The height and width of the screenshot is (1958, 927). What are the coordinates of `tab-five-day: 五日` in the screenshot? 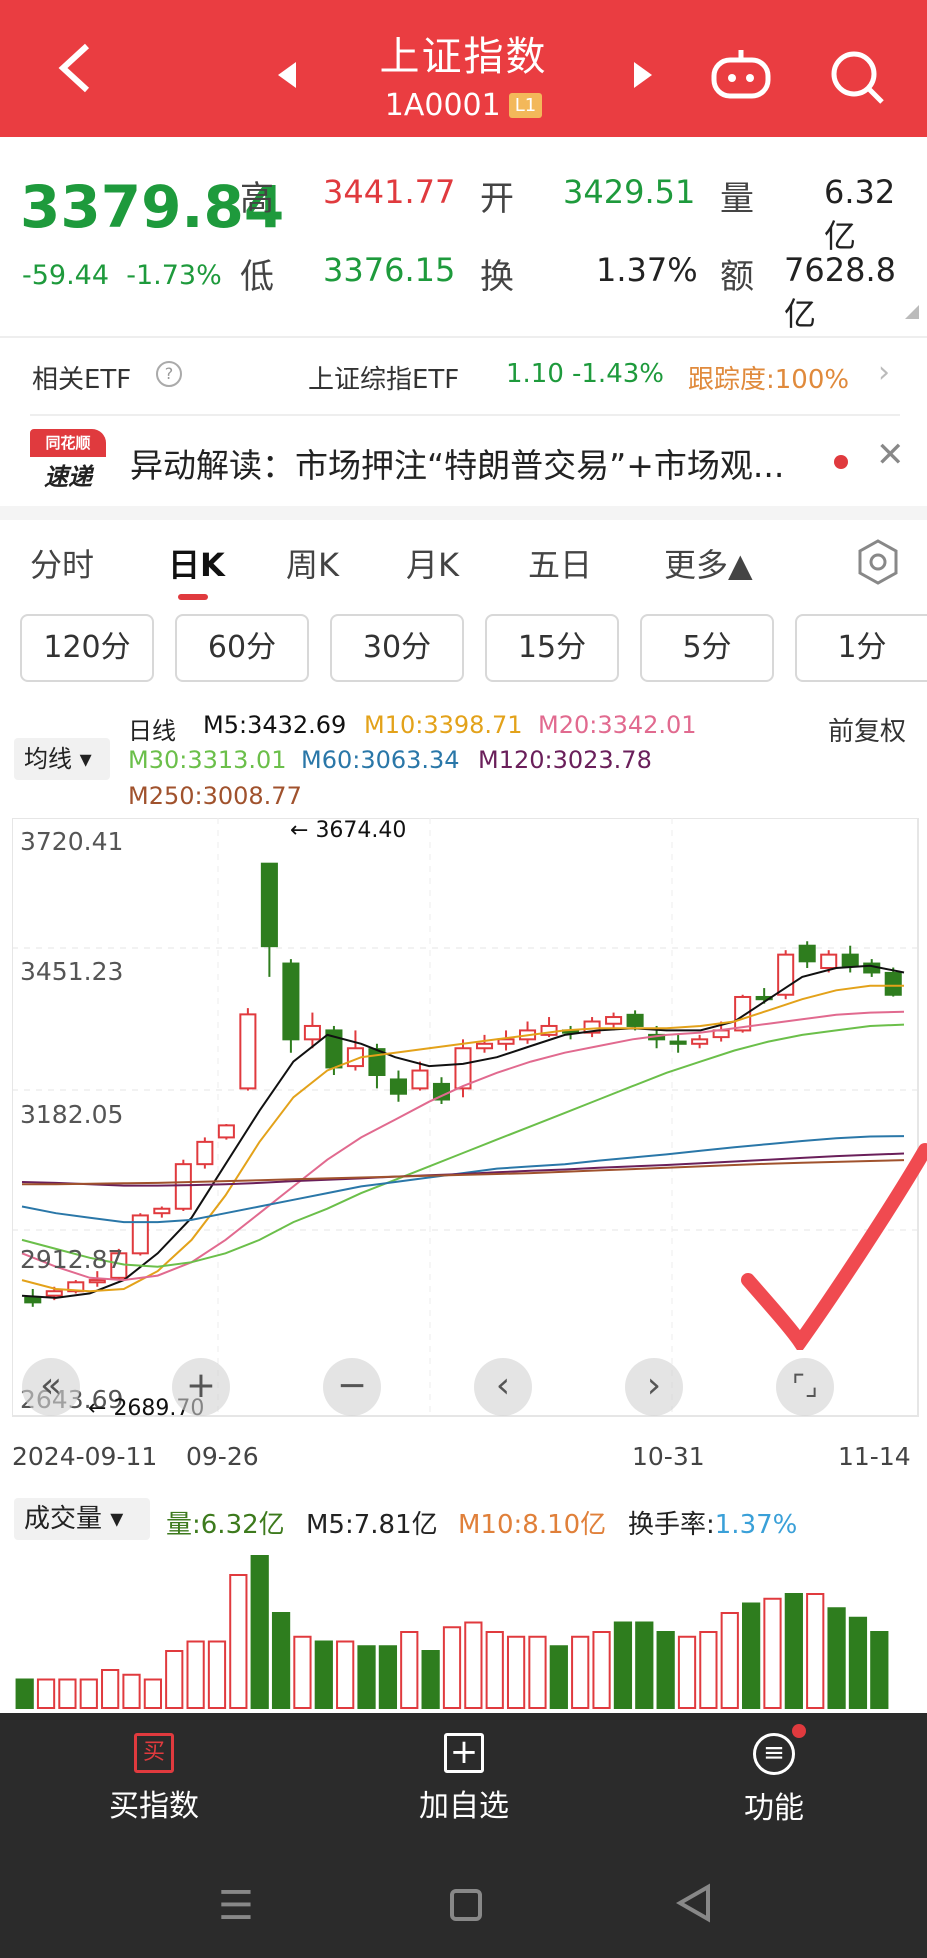 It's located at (560, 563).